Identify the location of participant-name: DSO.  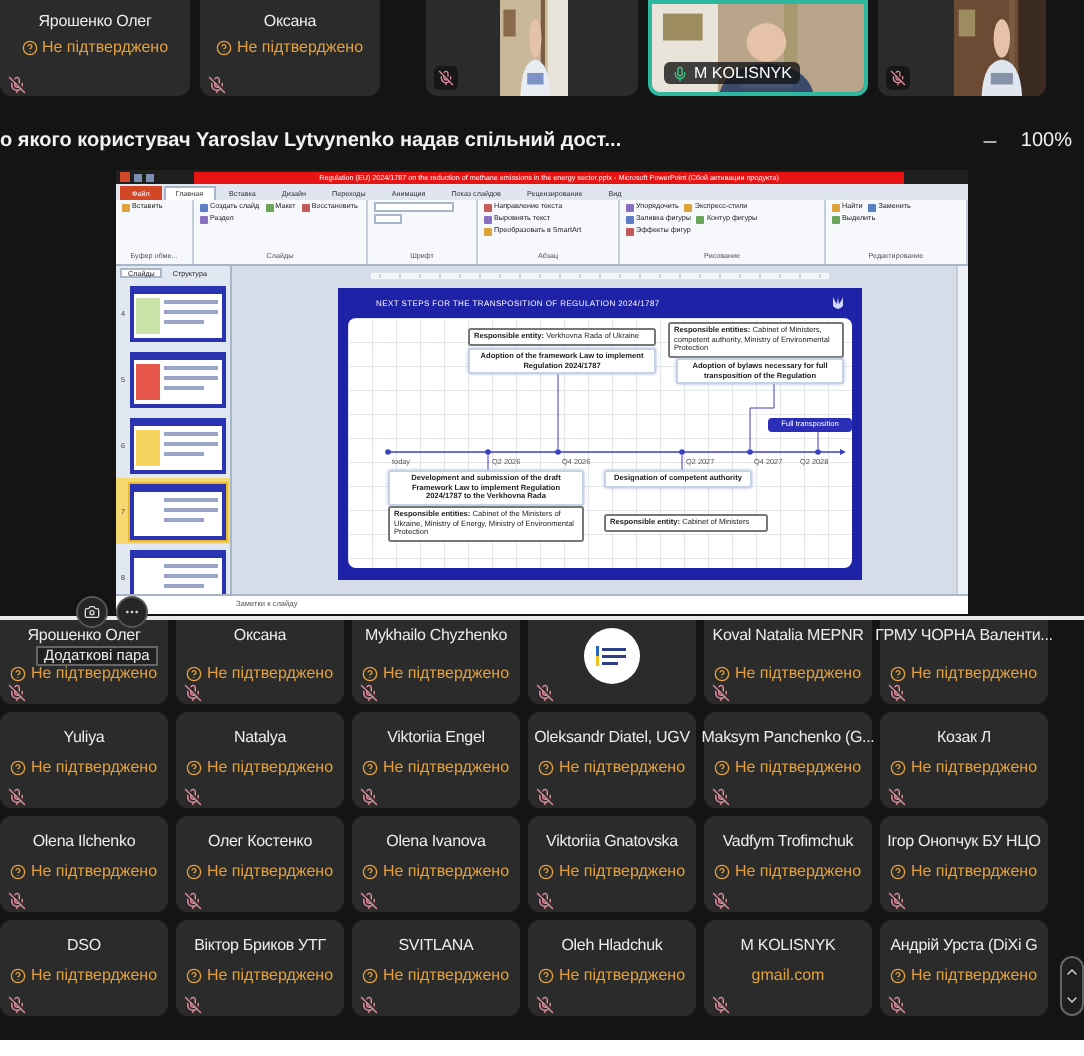
(84, 946).